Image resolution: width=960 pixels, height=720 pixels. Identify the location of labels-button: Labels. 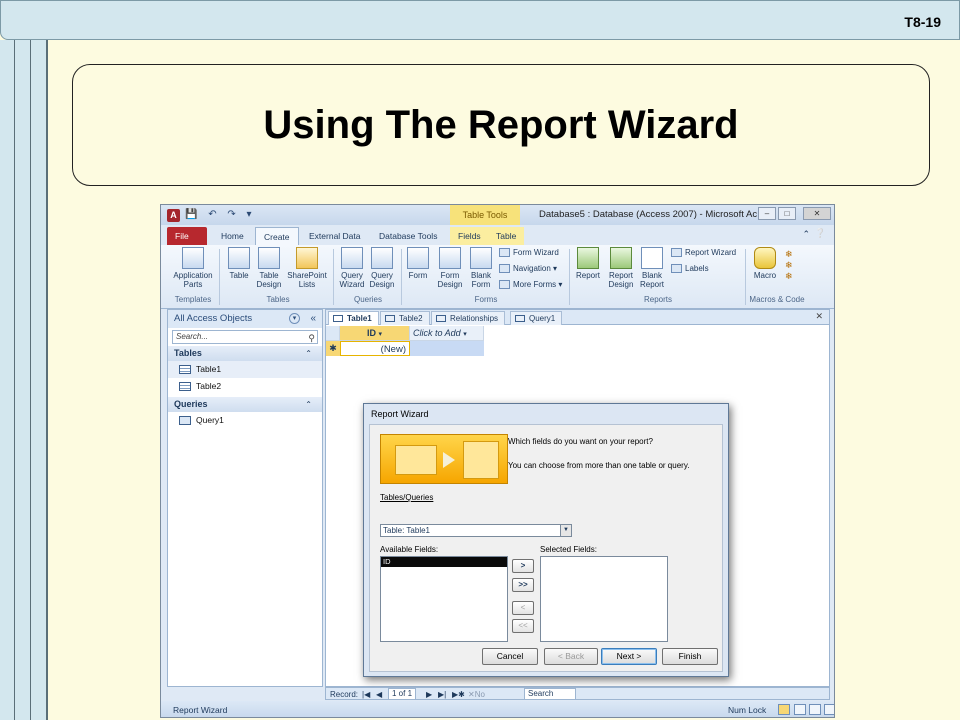
(690, 269).